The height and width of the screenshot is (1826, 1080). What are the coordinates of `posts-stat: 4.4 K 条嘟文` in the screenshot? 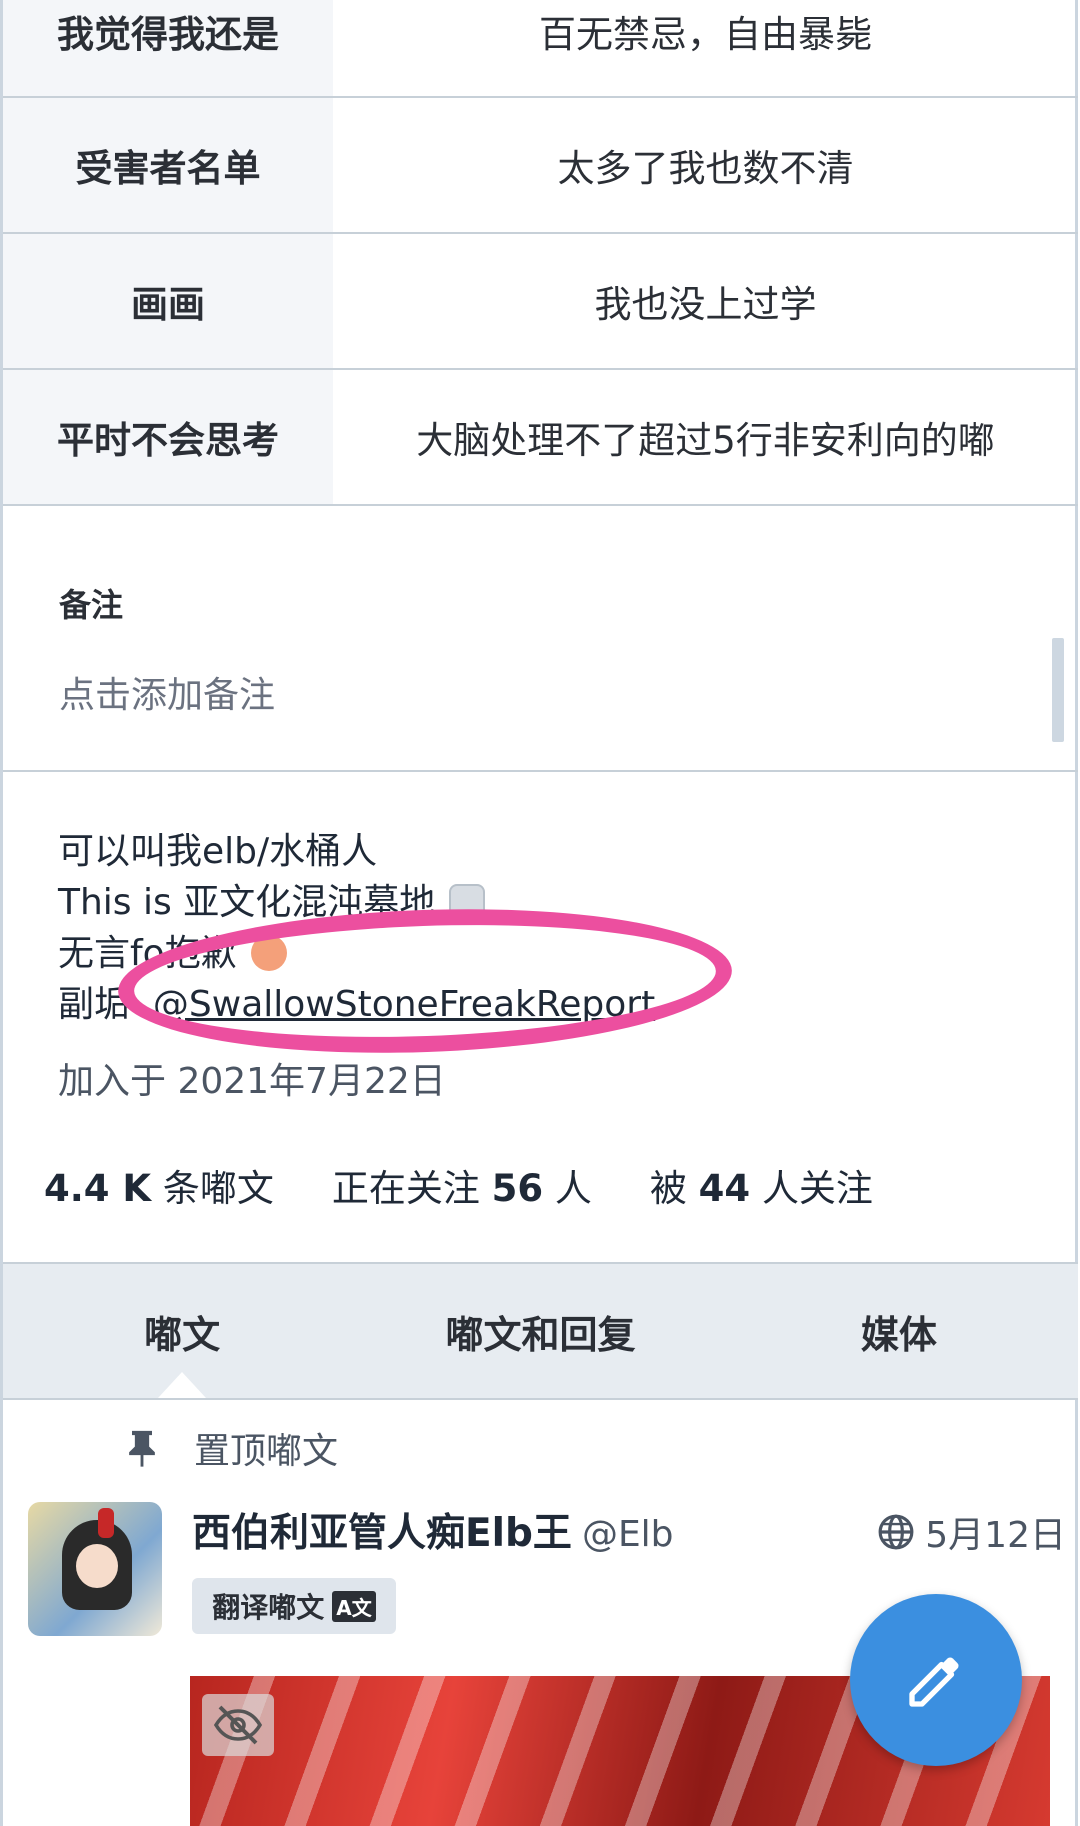 It's located at (159, 1185).